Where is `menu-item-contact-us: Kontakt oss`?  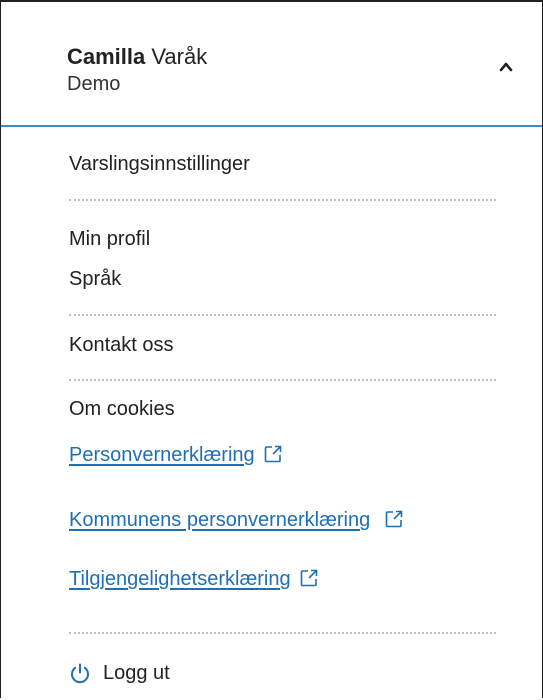 menu-item-contact-us: Kontakt oss is located at coordinates (121, 345).